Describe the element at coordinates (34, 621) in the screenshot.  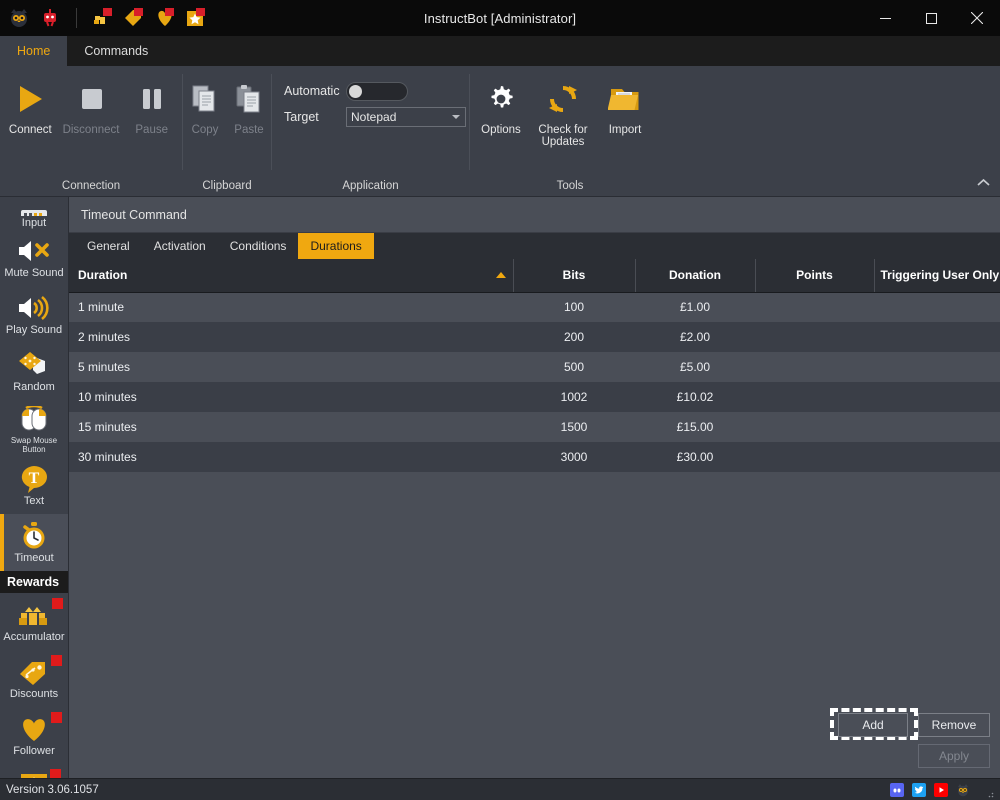
I see `sidebar-item-accumulator: Accumulator` at that location.